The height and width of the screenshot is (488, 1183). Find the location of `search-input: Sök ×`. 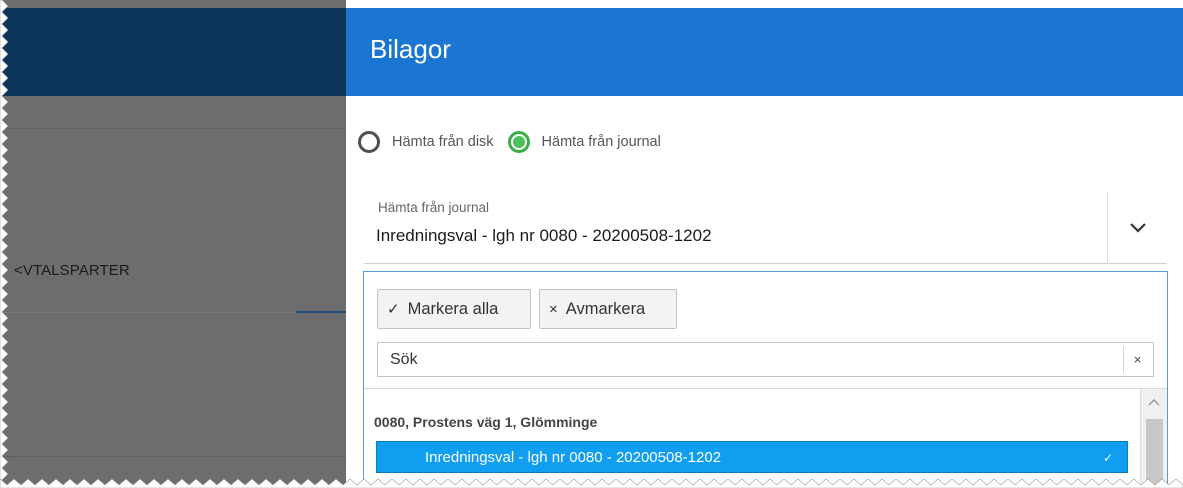

search-input: Sök × is located at coordinates (765, 359).